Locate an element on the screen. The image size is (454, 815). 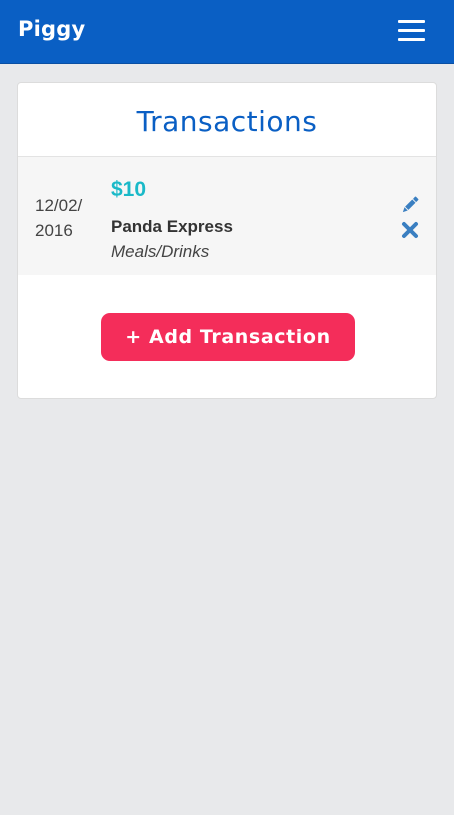
transaction-merchant: Panda Express is located at coordinates (172, 226).